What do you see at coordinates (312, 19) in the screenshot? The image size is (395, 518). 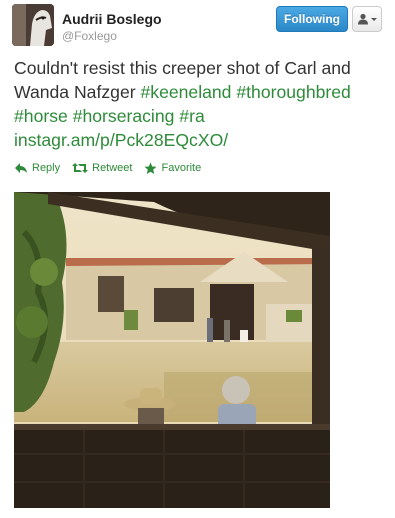 I see `following-button: Following` at bounding box center [312, 19].